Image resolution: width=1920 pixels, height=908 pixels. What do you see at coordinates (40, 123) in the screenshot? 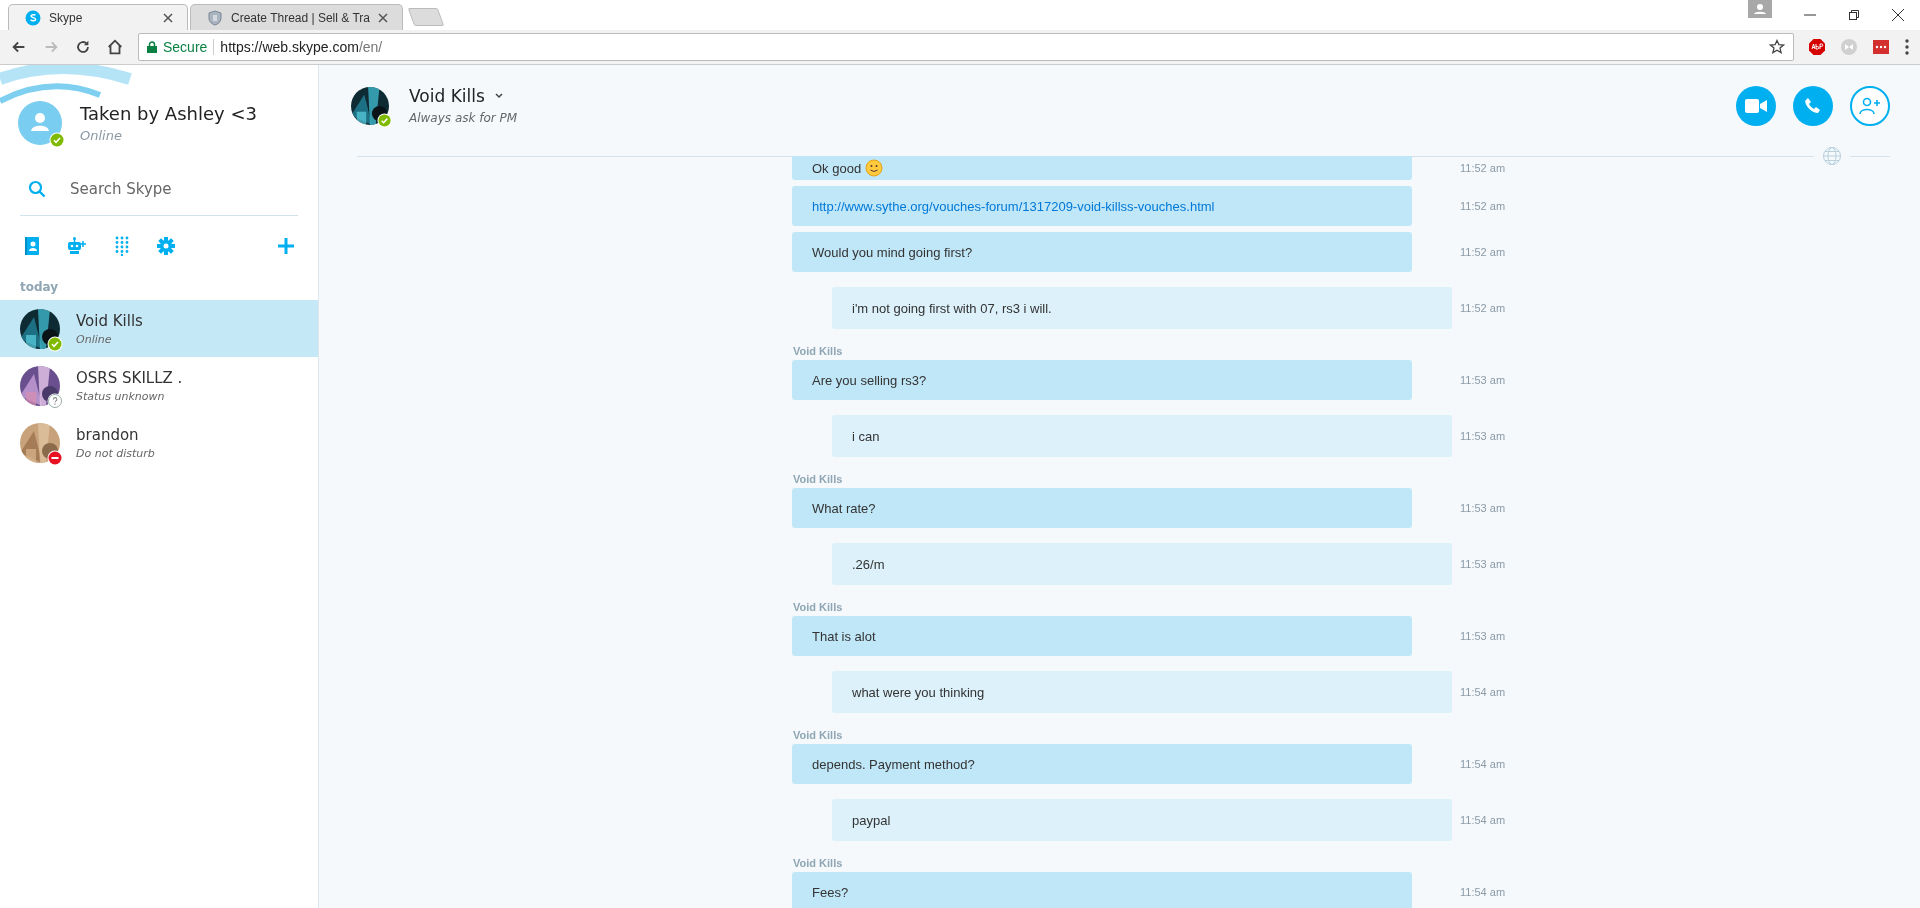
I see `avatar-icon` at bounding box center [40, 123].